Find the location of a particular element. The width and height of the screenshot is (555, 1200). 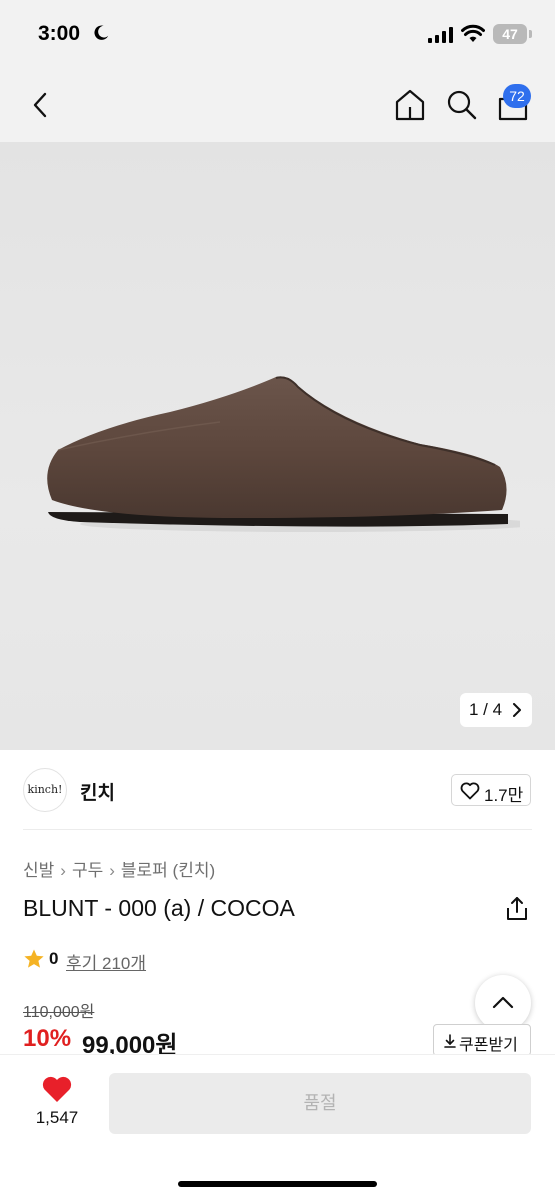

battery-indicator: 47 is located at coordinates (510, 34).